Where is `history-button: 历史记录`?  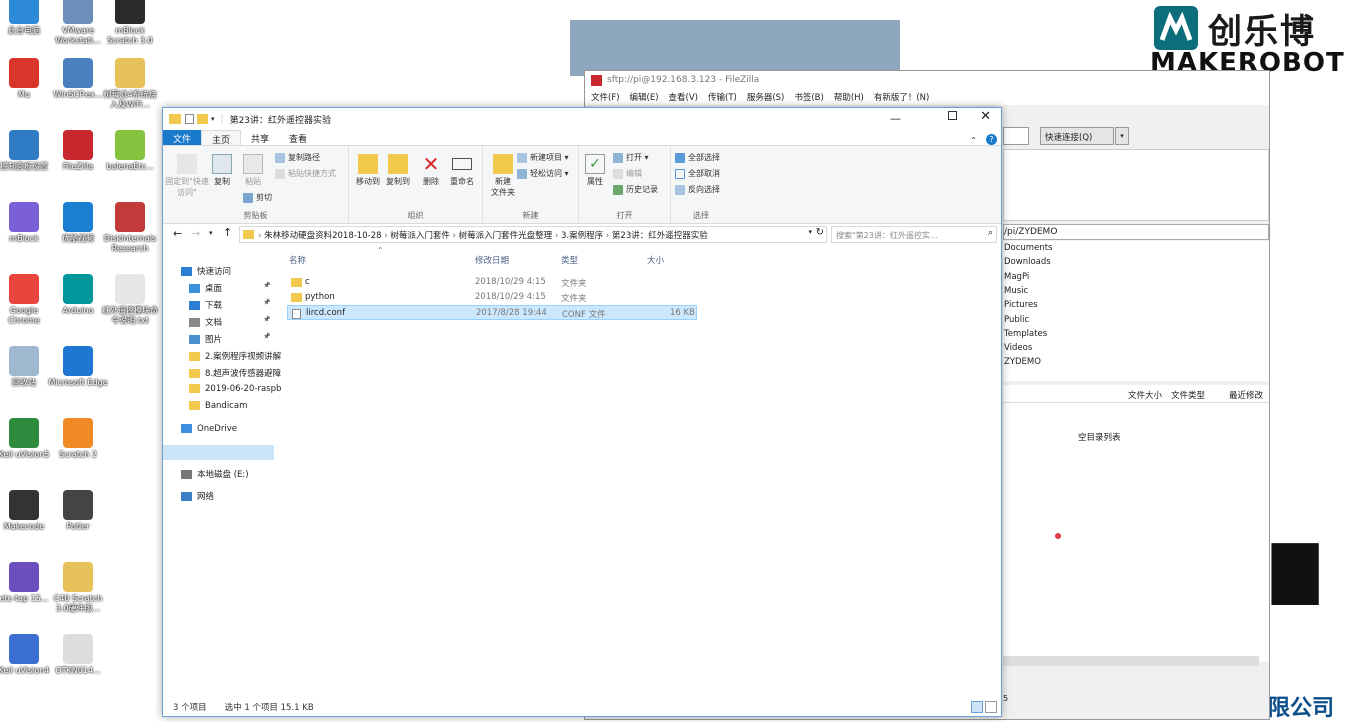
history-button: 历史记录 is located at coordinates (635, 189).